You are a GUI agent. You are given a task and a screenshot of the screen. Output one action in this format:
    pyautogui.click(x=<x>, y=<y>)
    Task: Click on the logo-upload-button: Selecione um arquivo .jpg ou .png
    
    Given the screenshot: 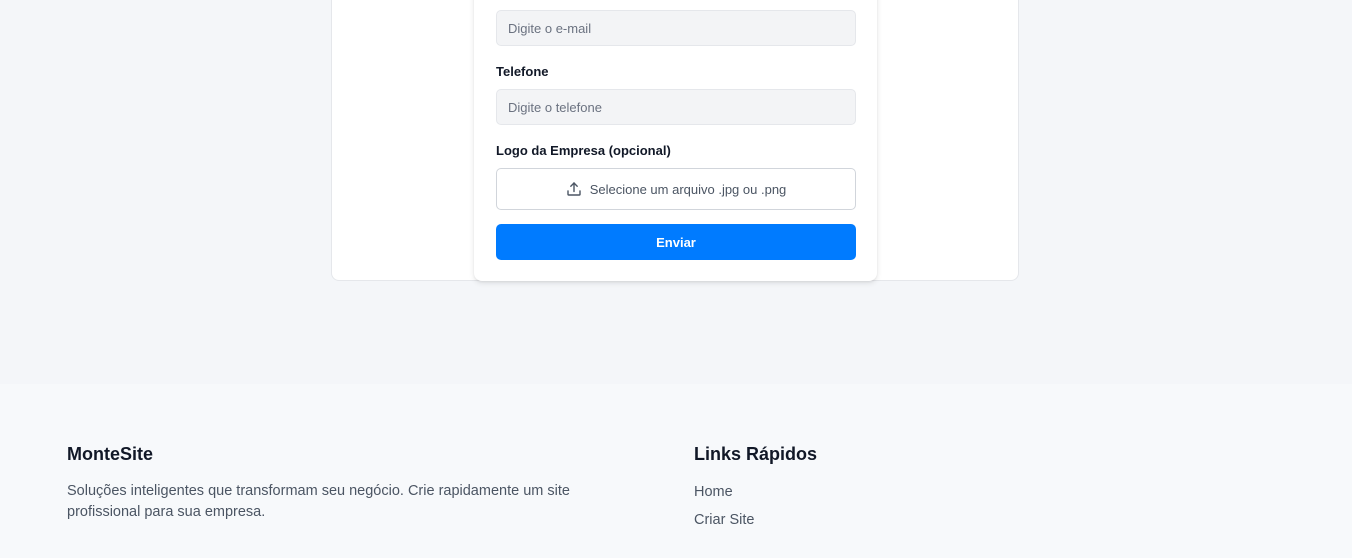 What is the action you would take?
    pyautogui.click(x=676, y=189)
    